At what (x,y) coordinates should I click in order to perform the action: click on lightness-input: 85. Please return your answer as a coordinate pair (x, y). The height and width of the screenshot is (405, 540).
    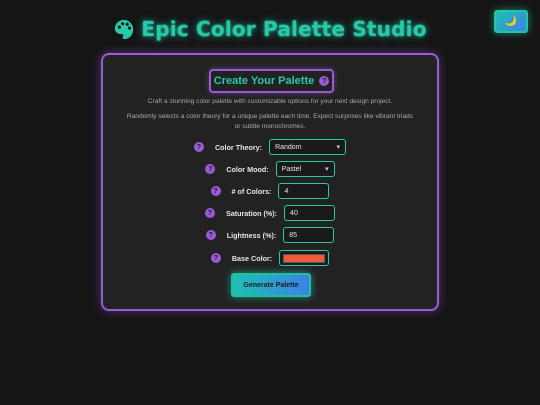
    Looking at the image, I should click on (309, 235).